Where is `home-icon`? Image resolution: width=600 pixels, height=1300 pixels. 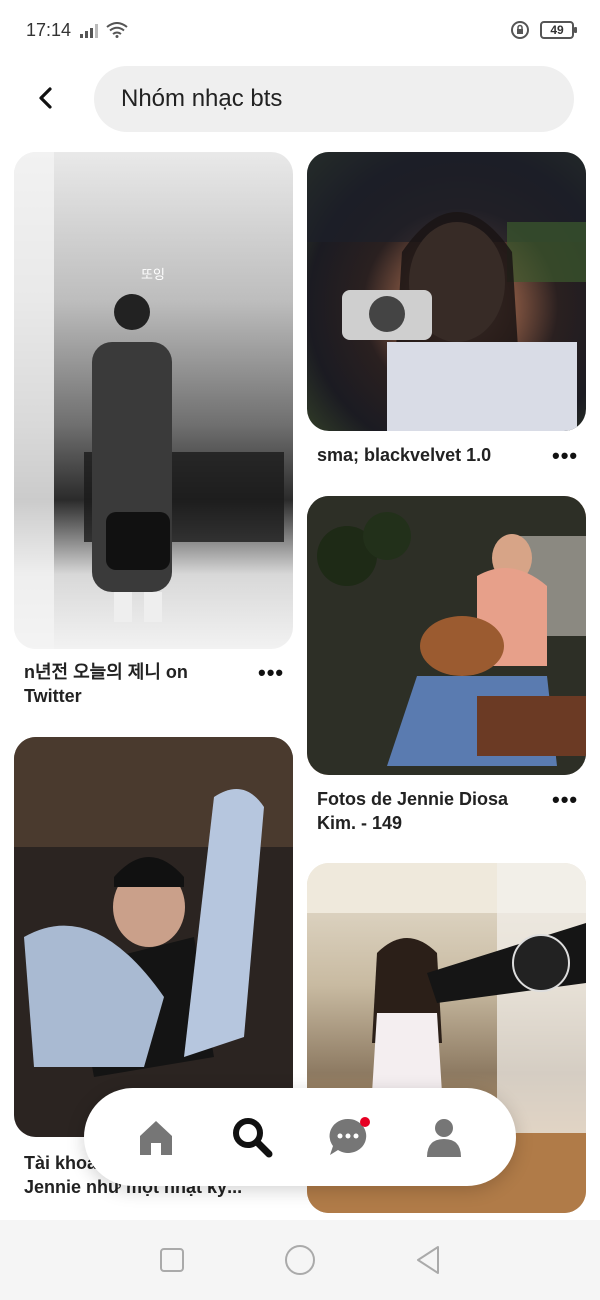
home-icon is located at coordinates (156, 1138).